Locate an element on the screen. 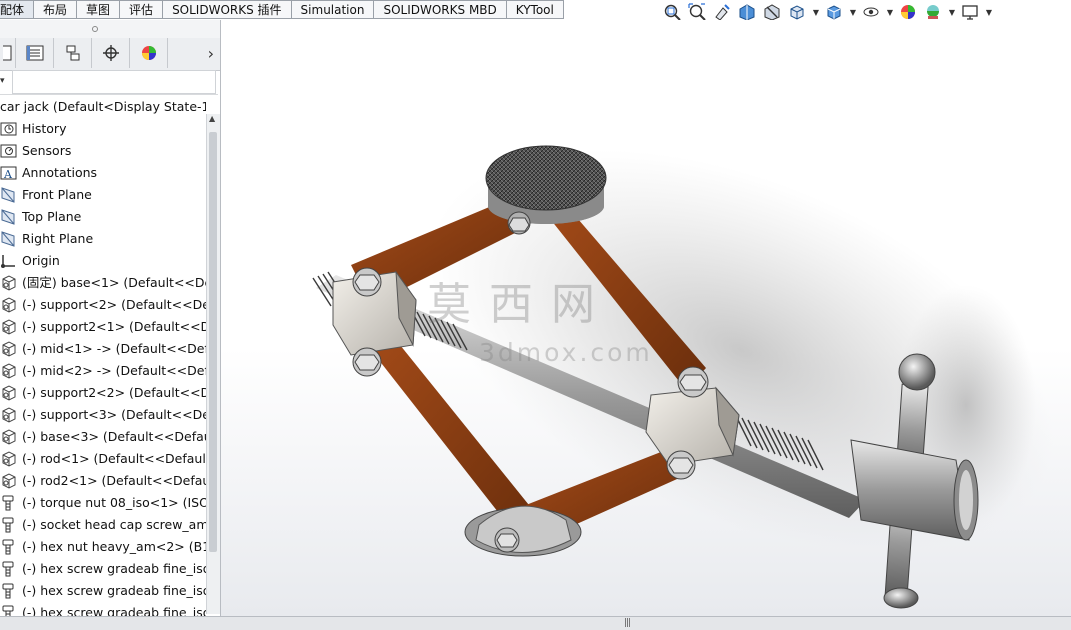  tree-item: Sensors is located at coordinates (103, 151).